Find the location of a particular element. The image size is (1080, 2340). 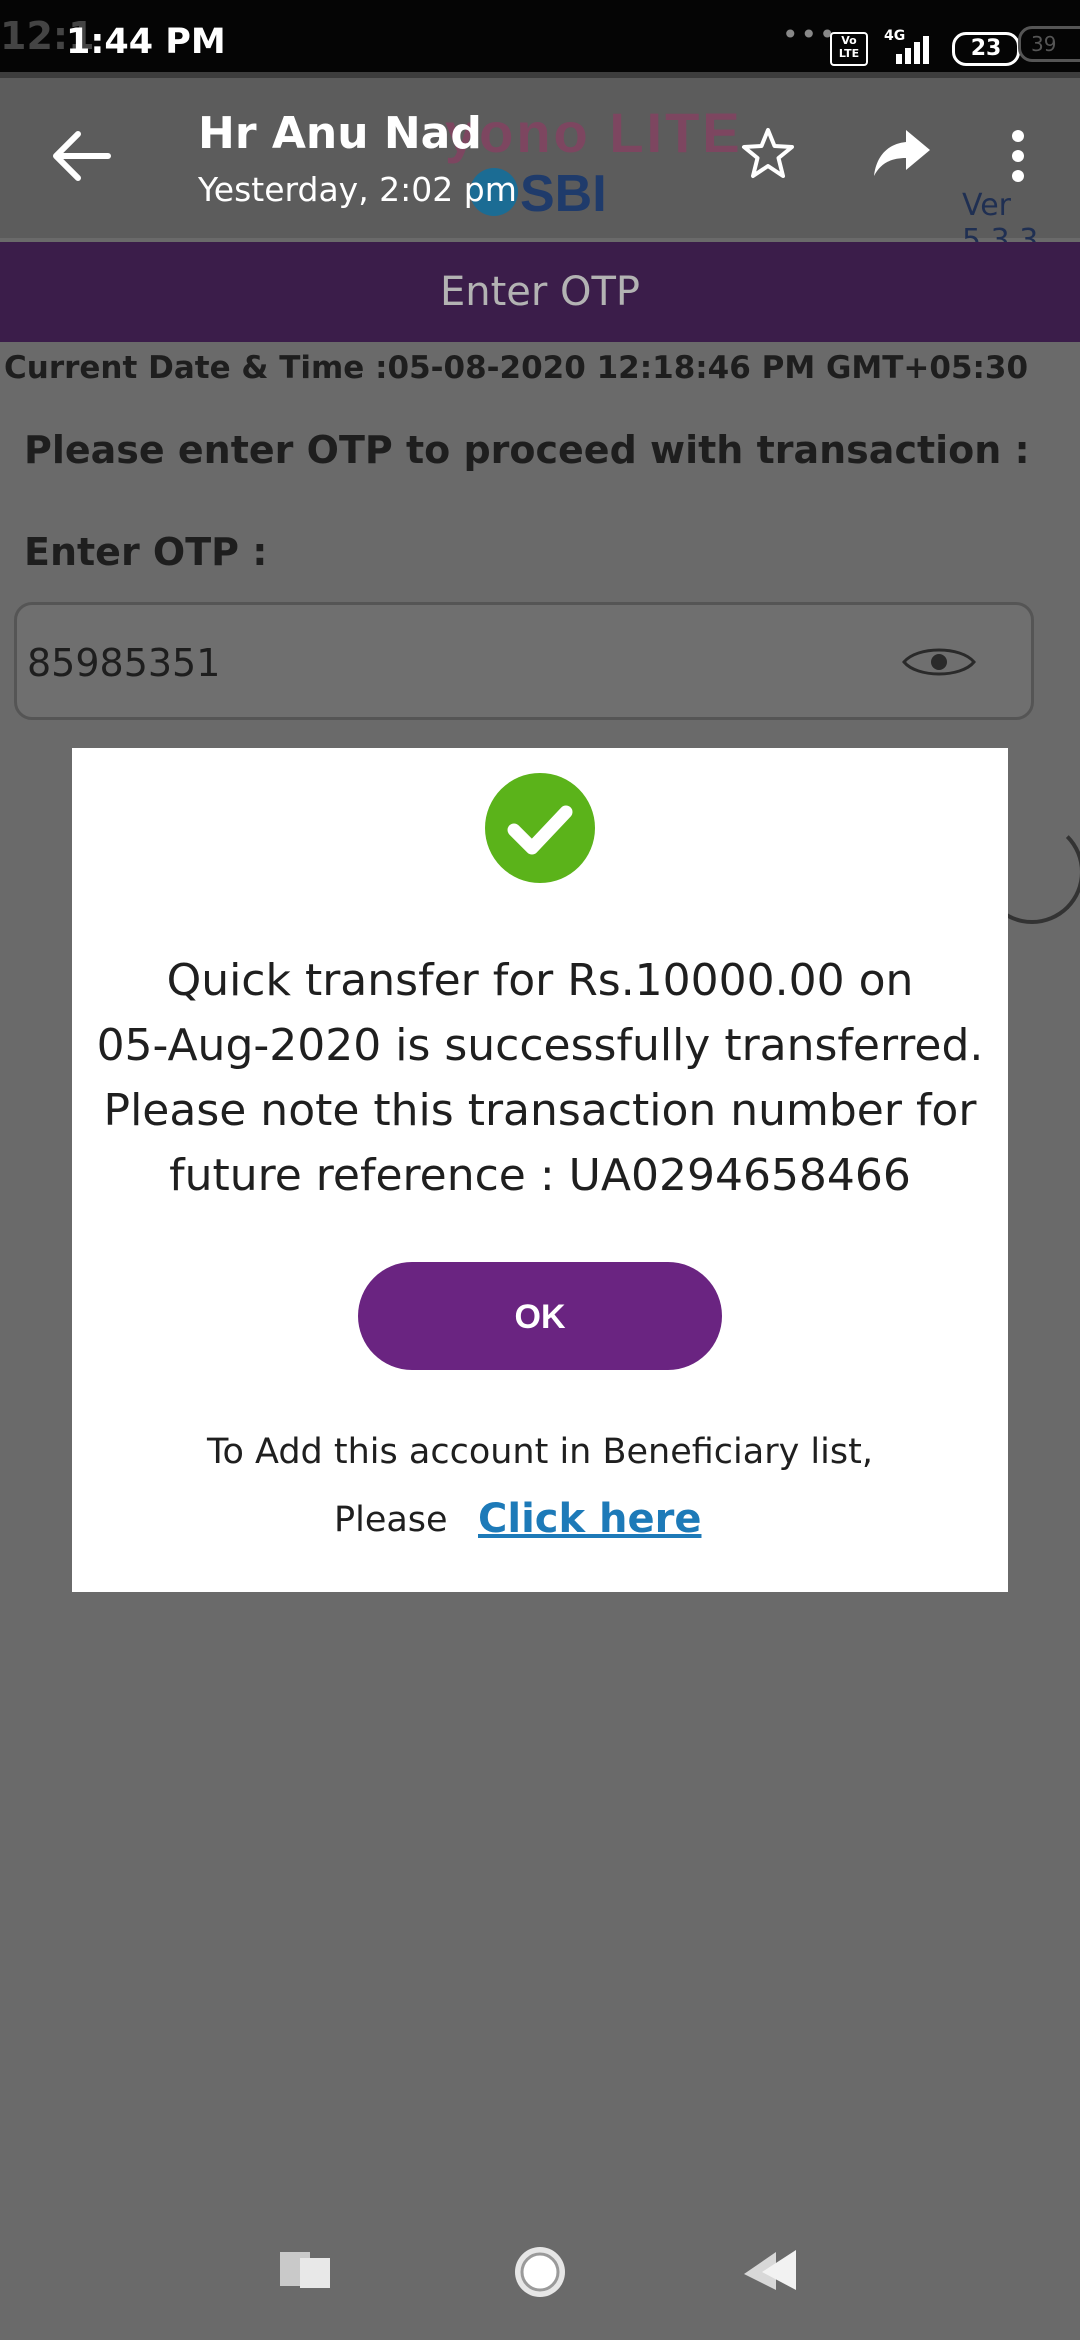

sbi-logo: SBI is located at coordinates (563, 194).